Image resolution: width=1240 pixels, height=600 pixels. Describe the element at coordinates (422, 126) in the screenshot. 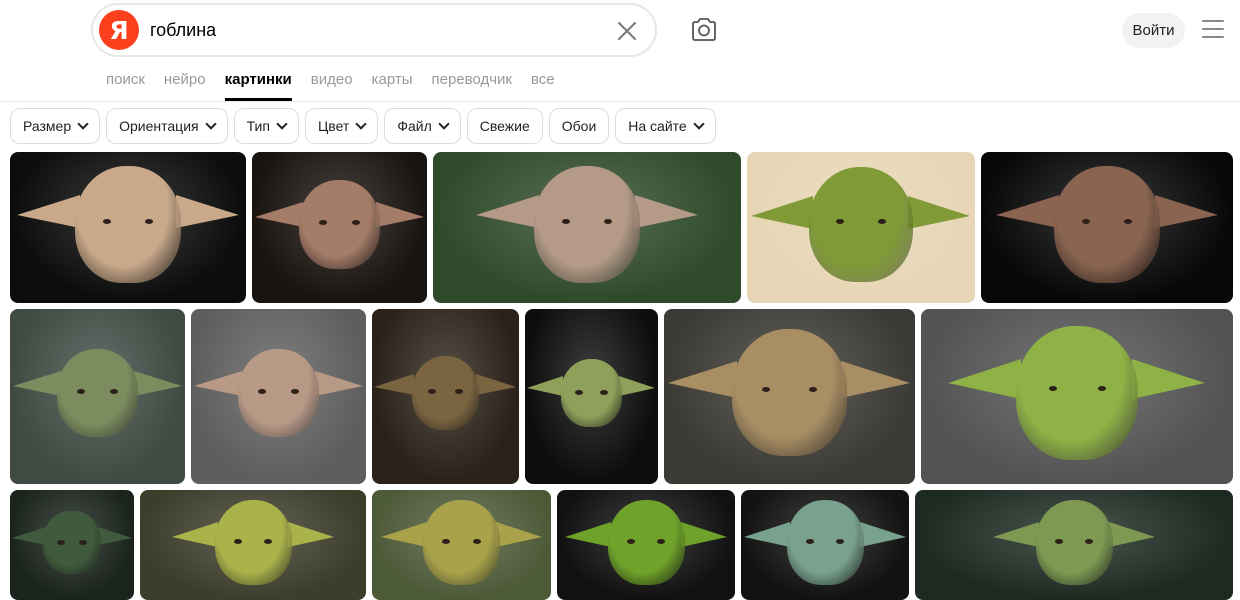

I see `filter-file: Файл` at that location.